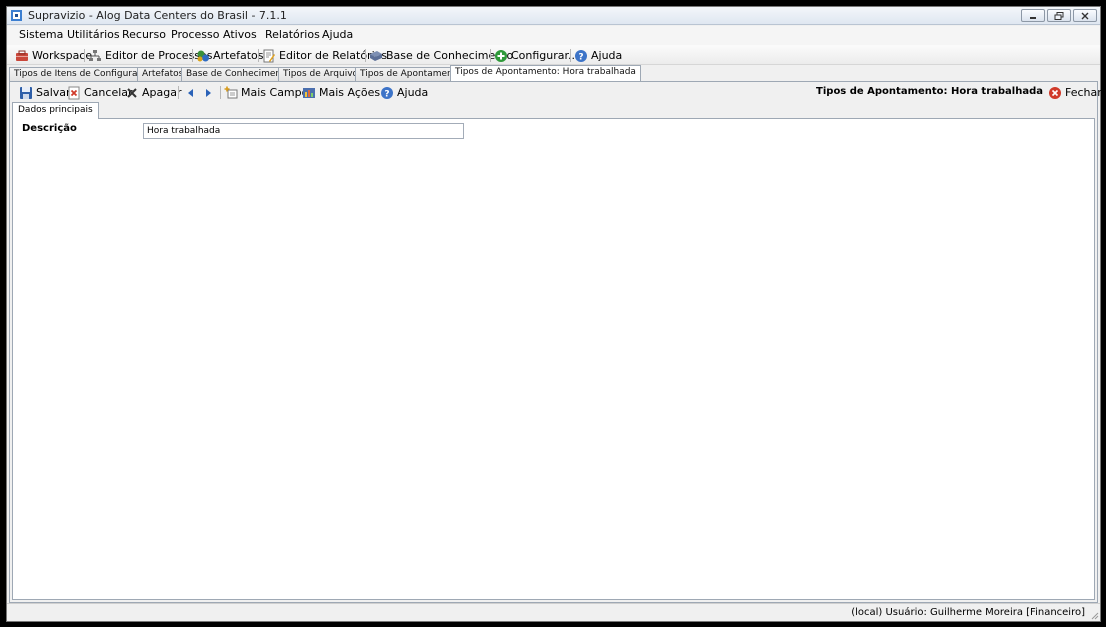  I want to click on more-actions-dropdown: Mais Ações, so click(346, 92).